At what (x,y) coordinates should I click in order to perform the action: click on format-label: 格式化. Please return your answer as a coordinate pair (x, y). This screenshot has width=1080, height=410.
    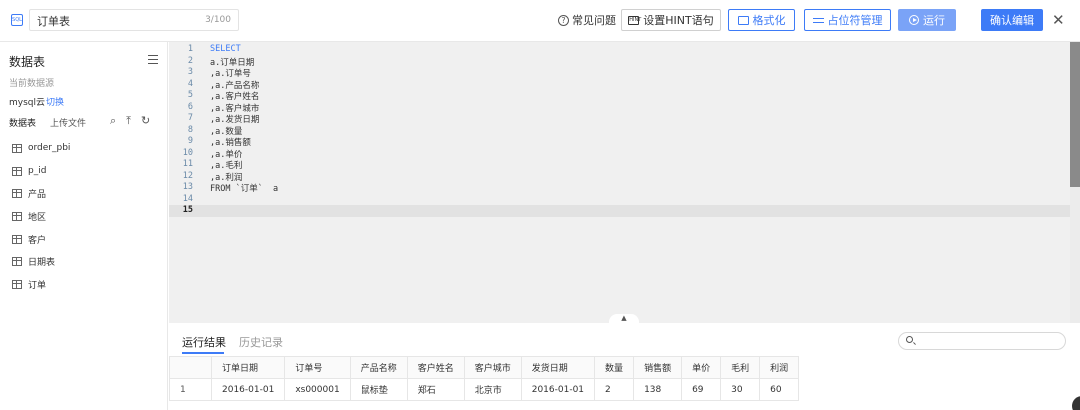
    Looking at the image, I should click on (769, 20).